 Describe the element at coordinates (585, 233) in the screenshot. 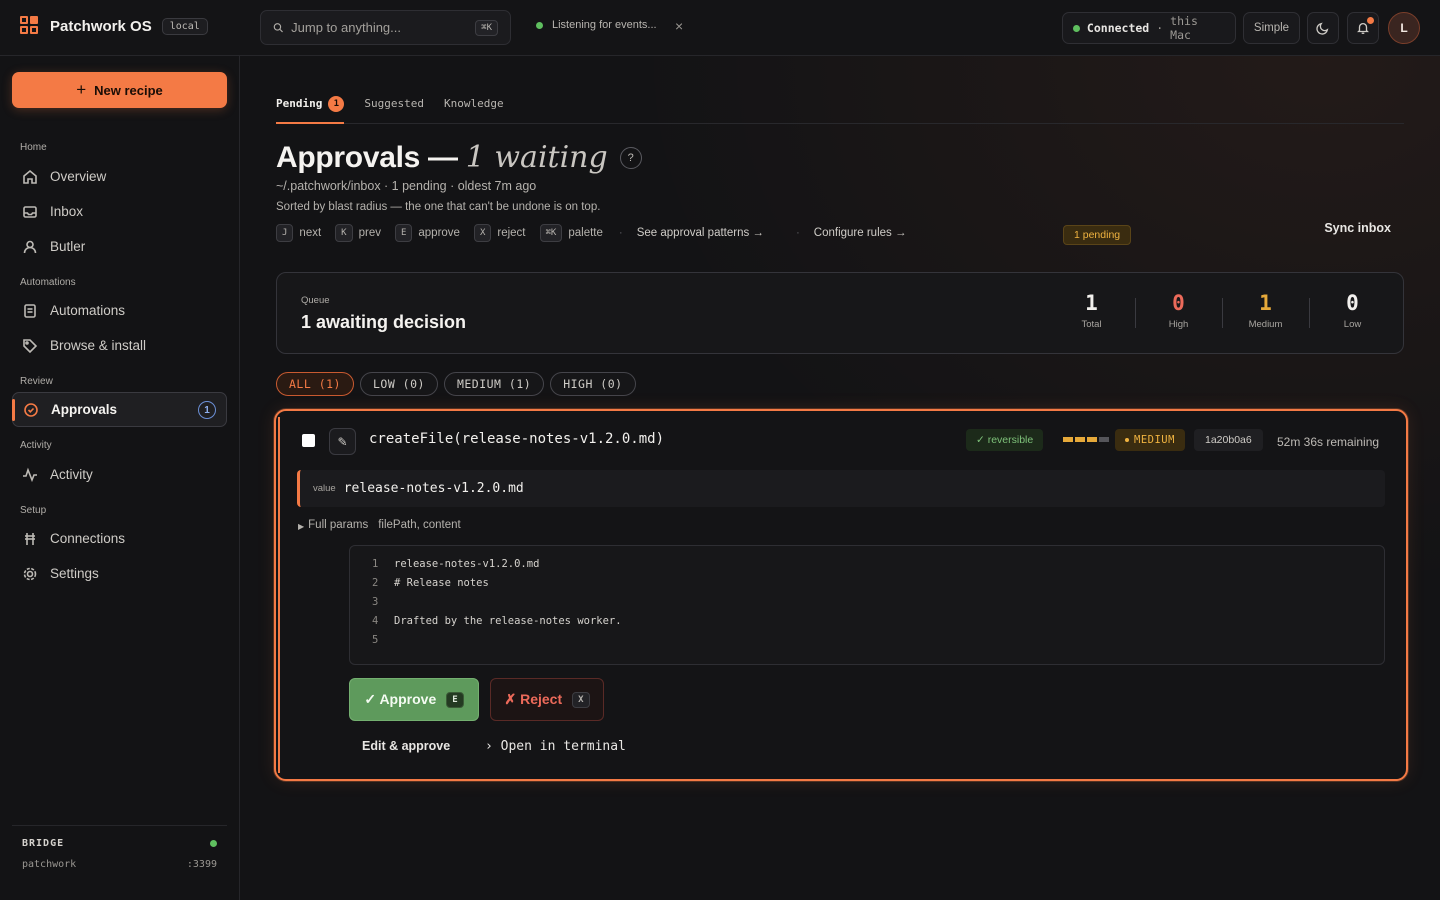

I see `shortcut-label: palette` at that location.